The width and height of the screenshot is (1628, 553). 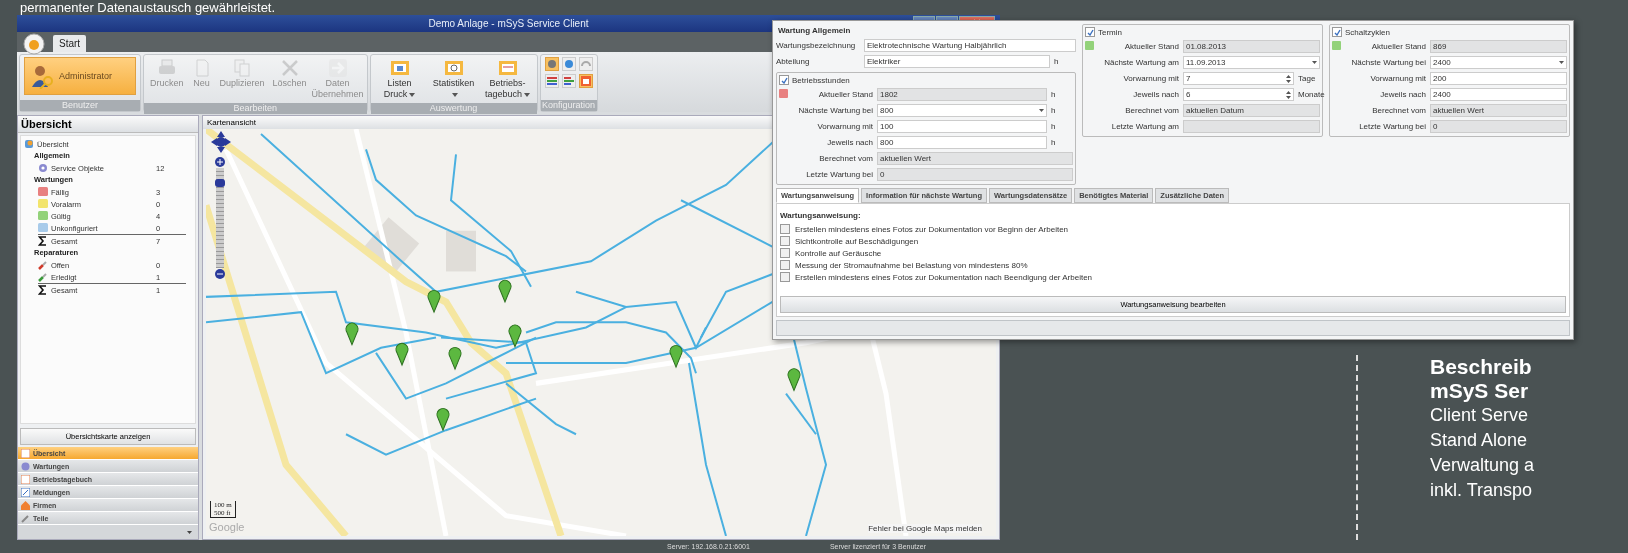 I want to click on cross-icon, so click(x=289, y=68).